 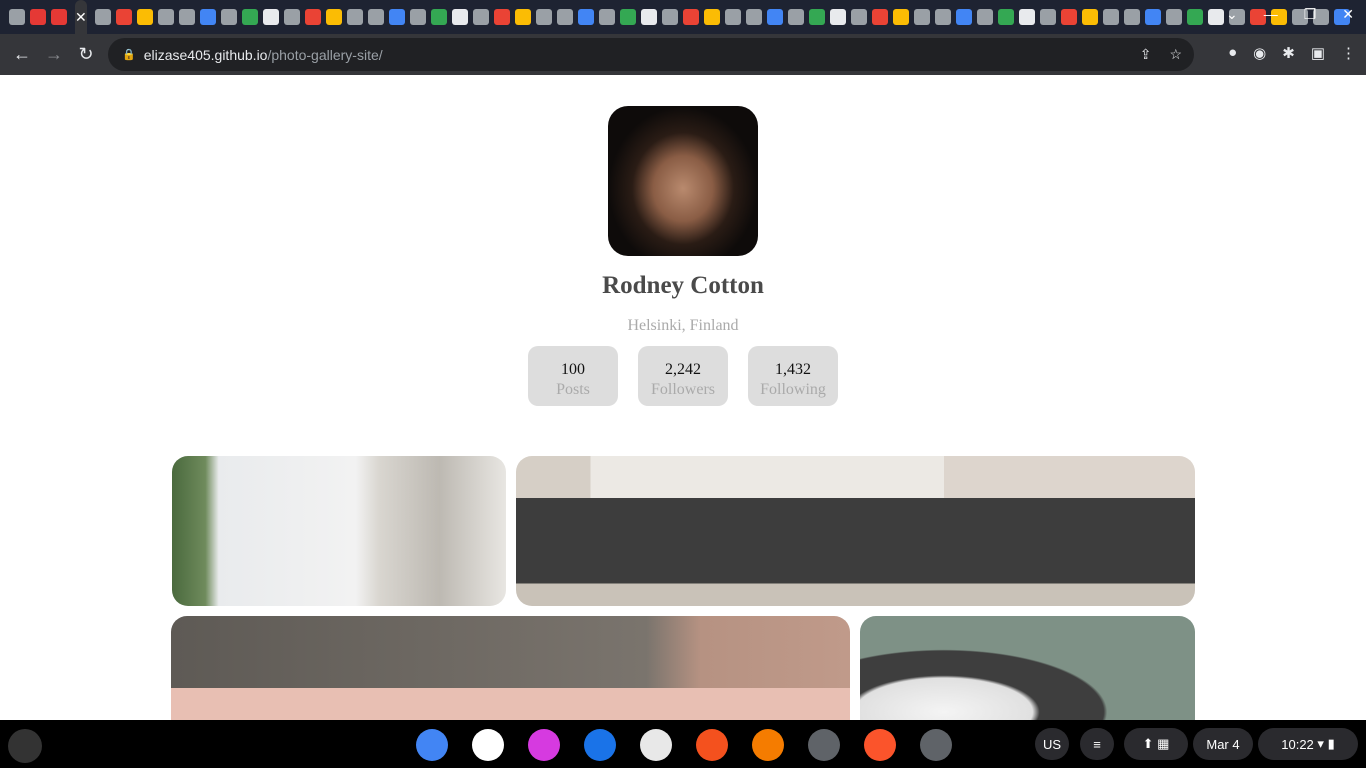 What do you see at coordinates (81, 17) in the screenshot?
I see `active-tab-close-button: ✕` at bounding box center [81, 17].